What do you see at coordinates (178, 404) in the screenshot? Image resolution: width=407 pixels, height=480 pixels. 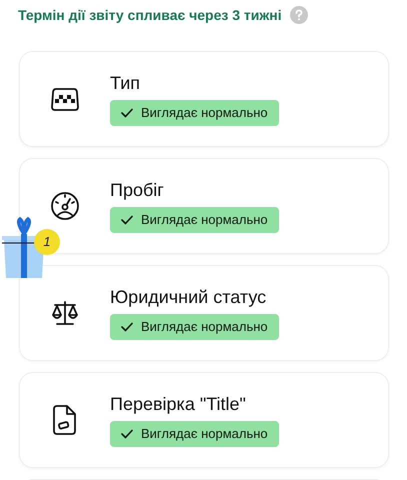 I see `check-title: Перевірка "Title"` at bounding box center [178, 404].